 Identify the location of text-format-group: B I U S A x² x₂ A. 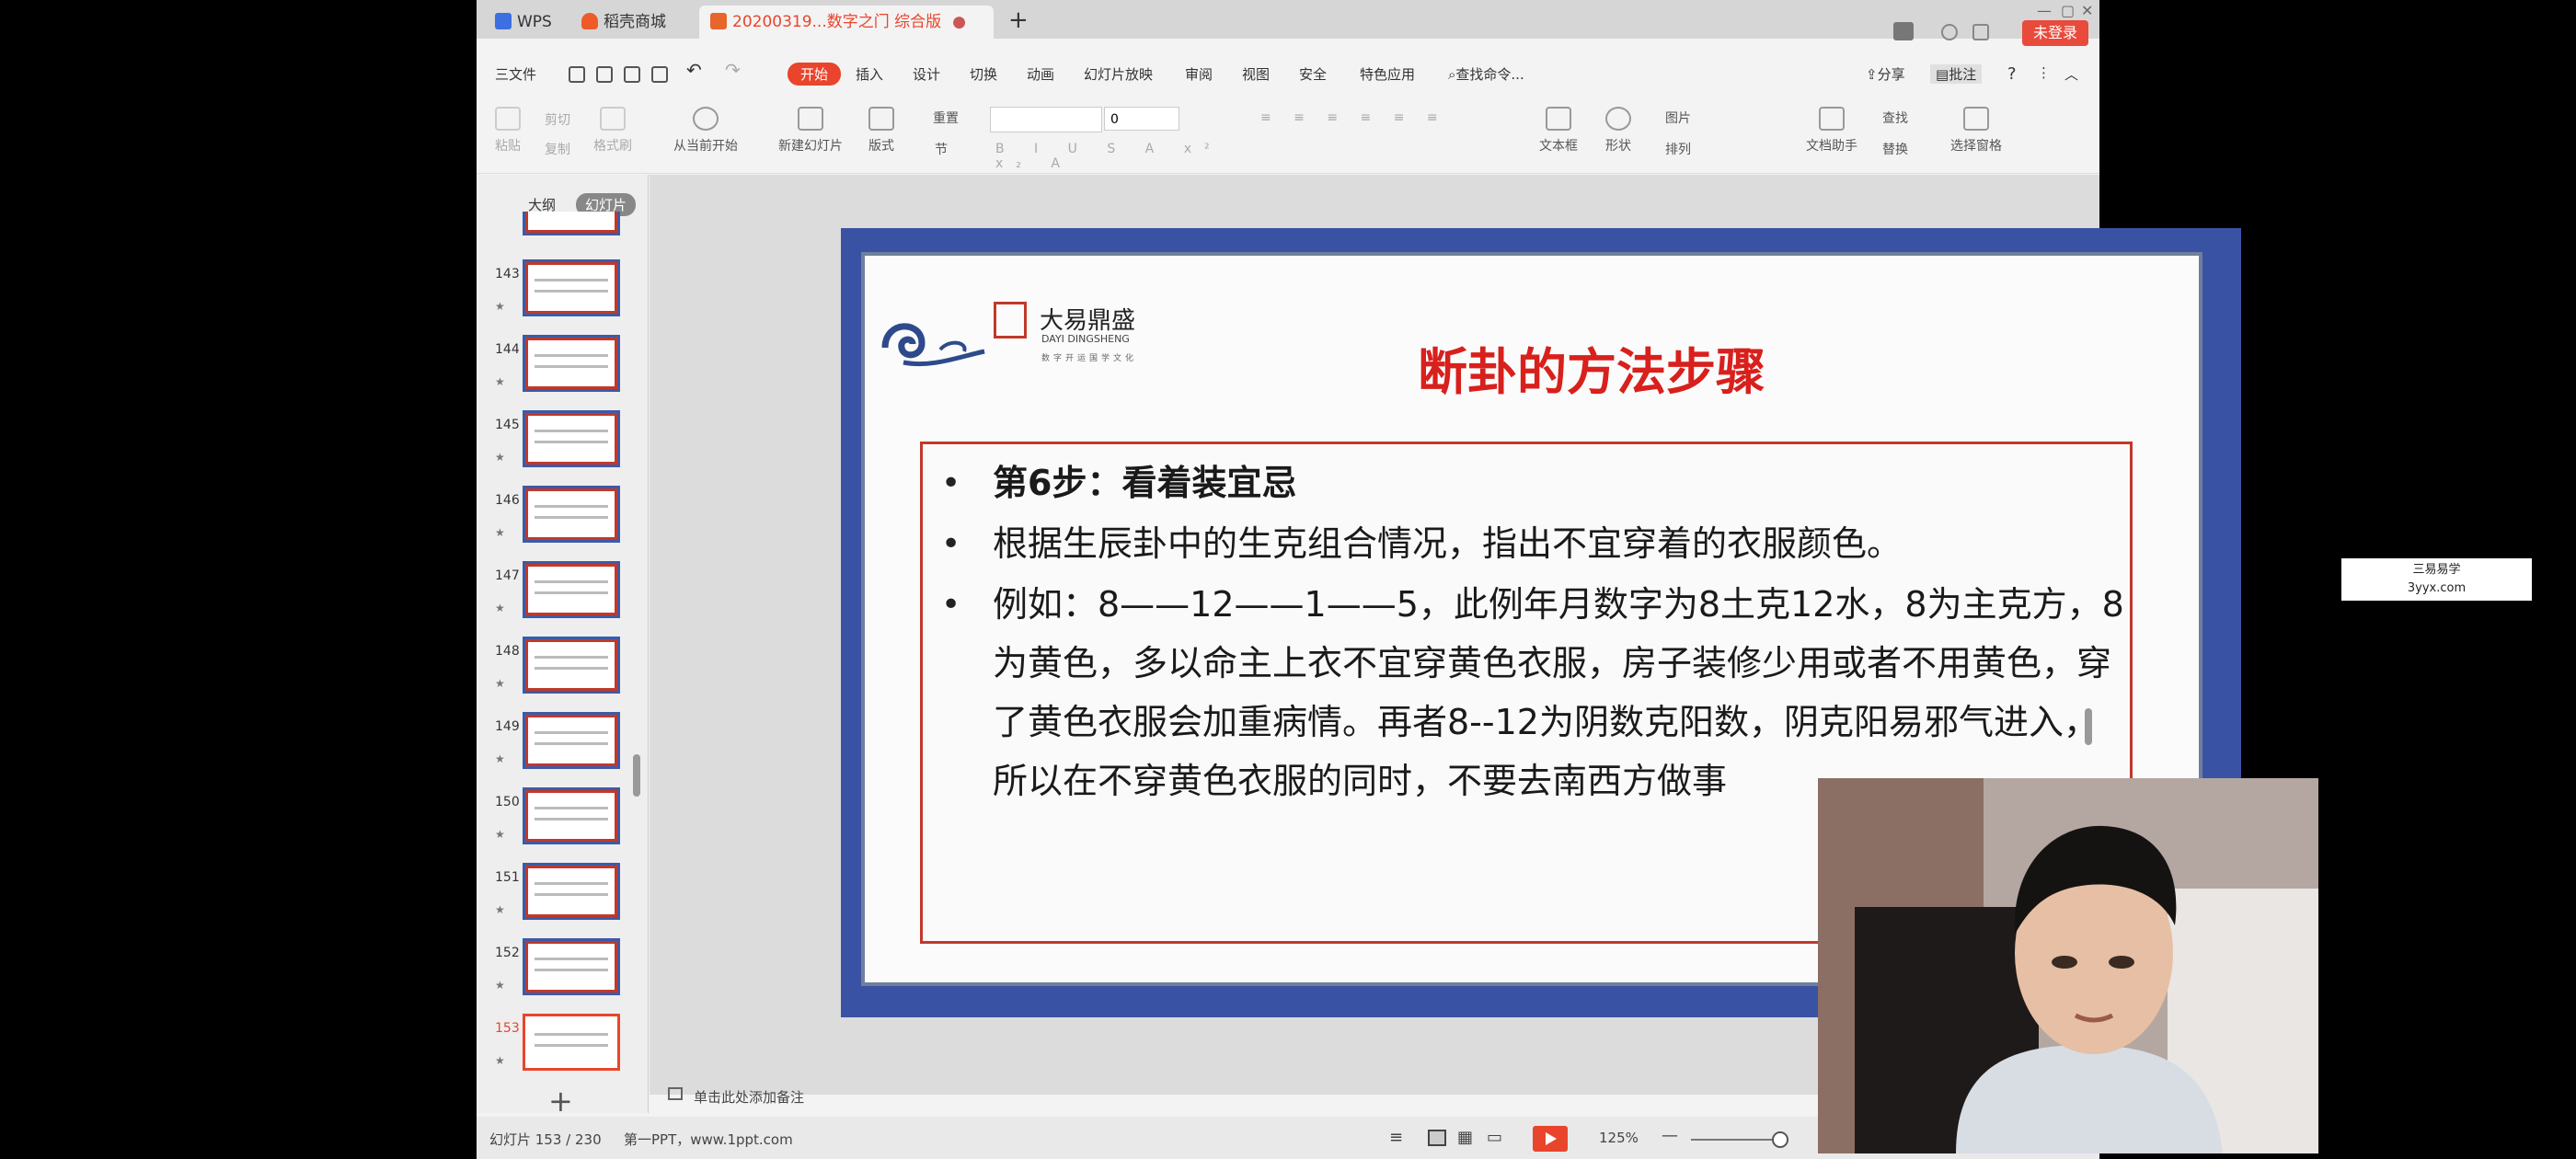
(1109, 156).